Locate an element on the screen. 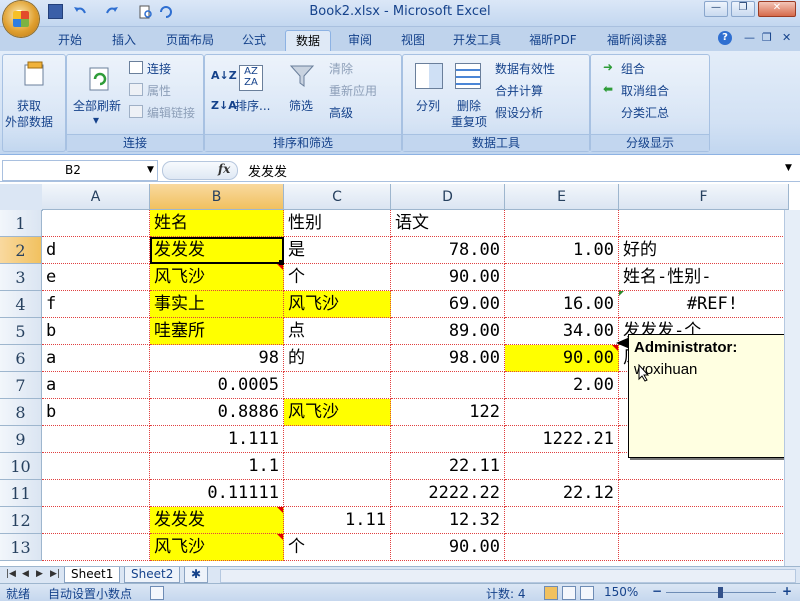  tab-developer: 开发工具 is located at coordinates (477, 40).